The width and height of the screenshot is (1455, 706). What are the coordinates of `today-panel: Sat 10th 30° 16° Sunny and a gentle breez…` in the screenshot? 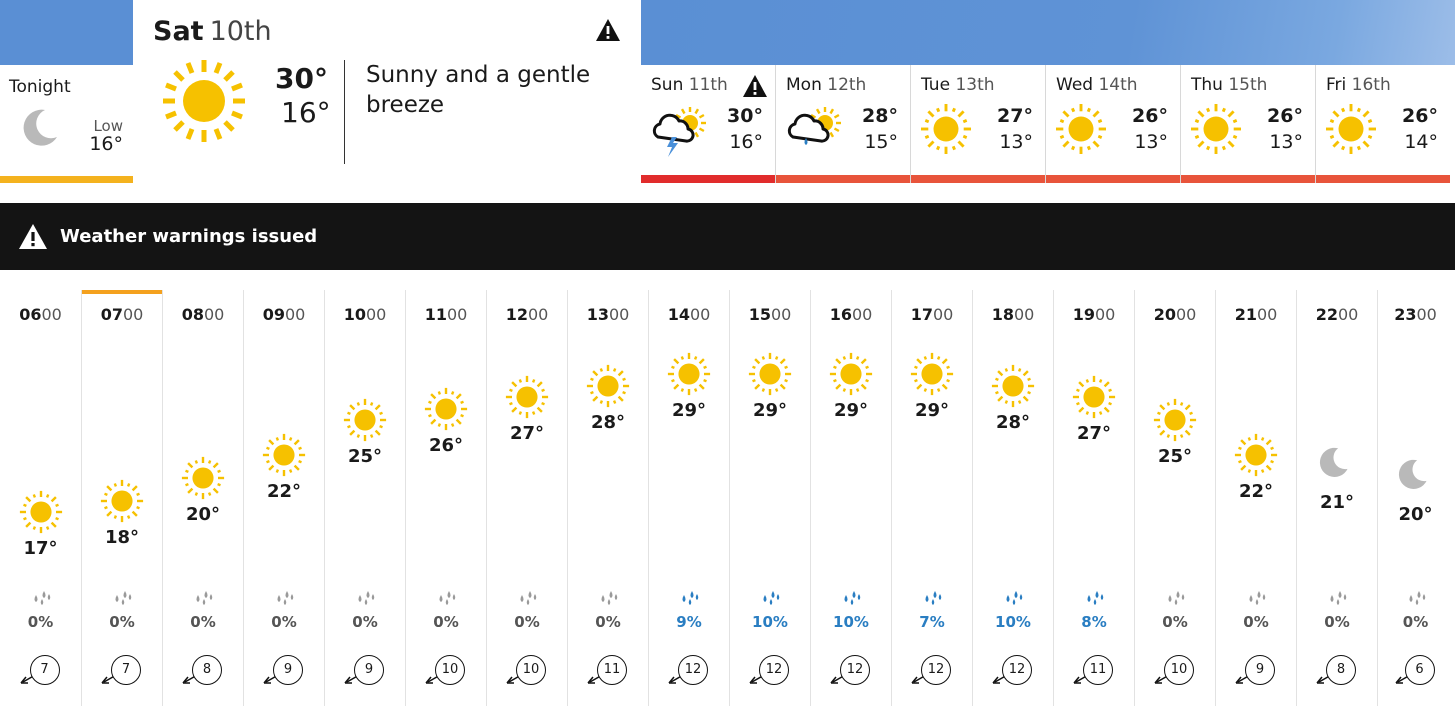 It's located at (387, 91).